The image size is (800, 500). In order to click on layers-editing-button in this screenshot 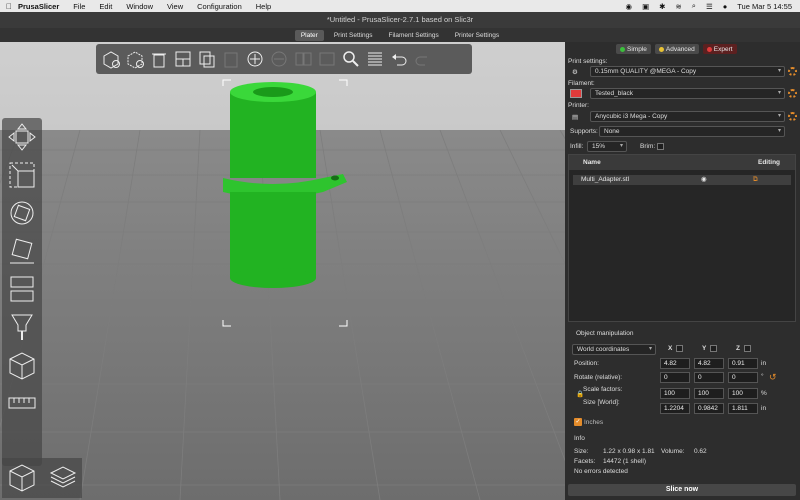, I will do `click(375, 59)`.